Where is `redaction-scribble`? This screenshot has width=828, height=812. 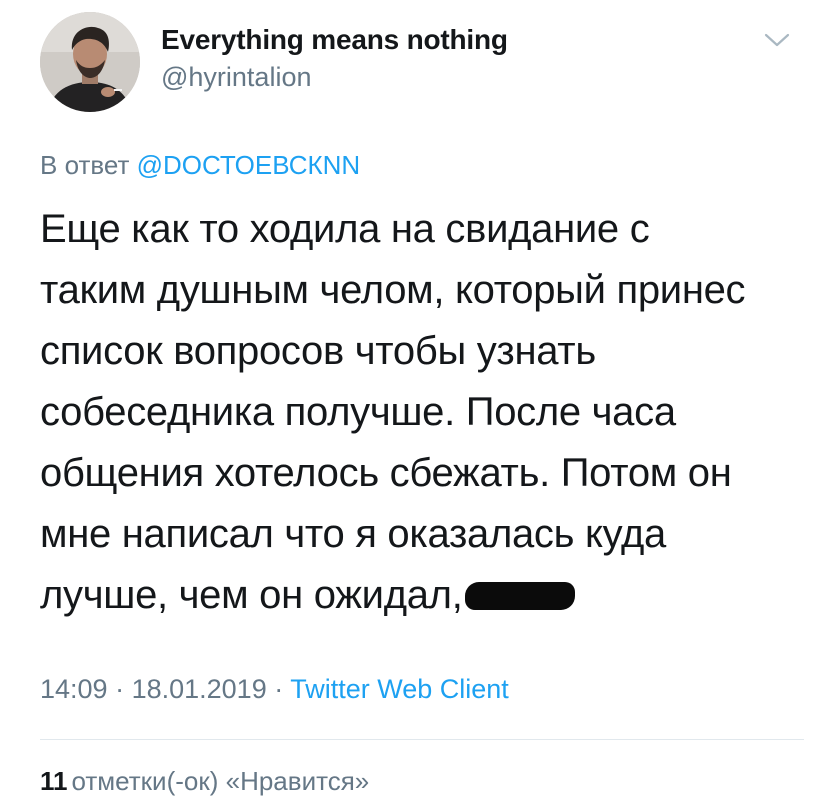
redaction-scribble is located at coordinates (519, 596).